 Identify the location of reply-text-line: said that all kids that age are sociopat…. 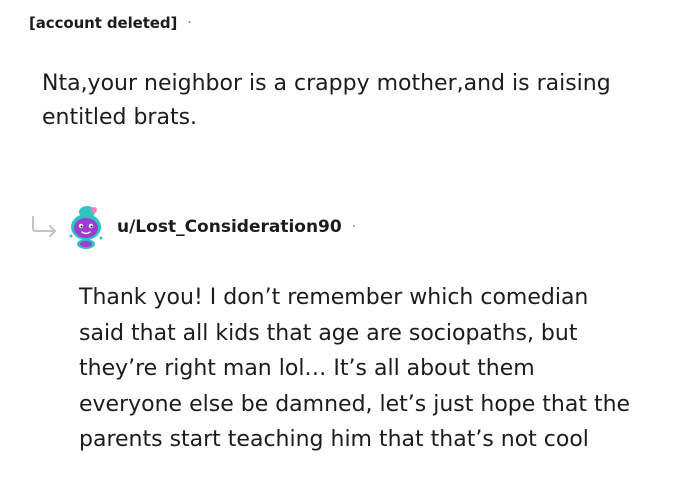
(328, 333).